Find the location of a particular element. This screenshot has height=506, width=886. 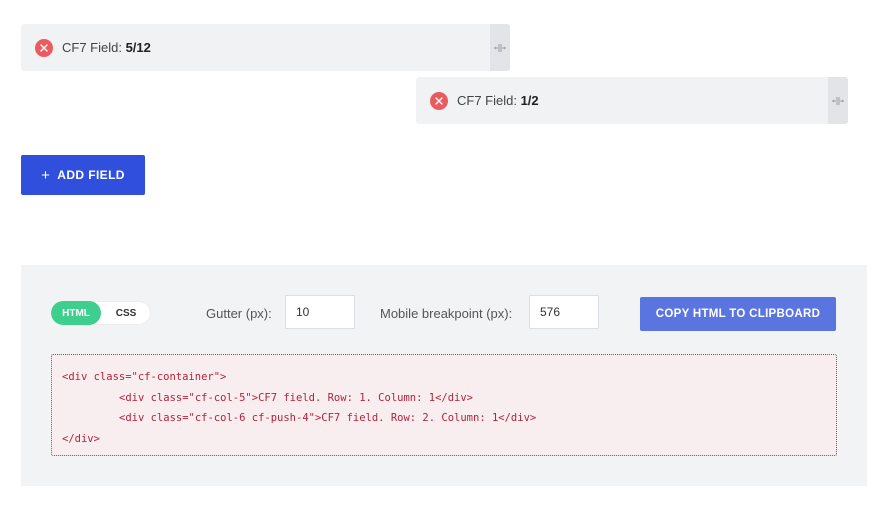

field-row-2: CF7 Field: 1/2 is located at coordinates (632, 100).